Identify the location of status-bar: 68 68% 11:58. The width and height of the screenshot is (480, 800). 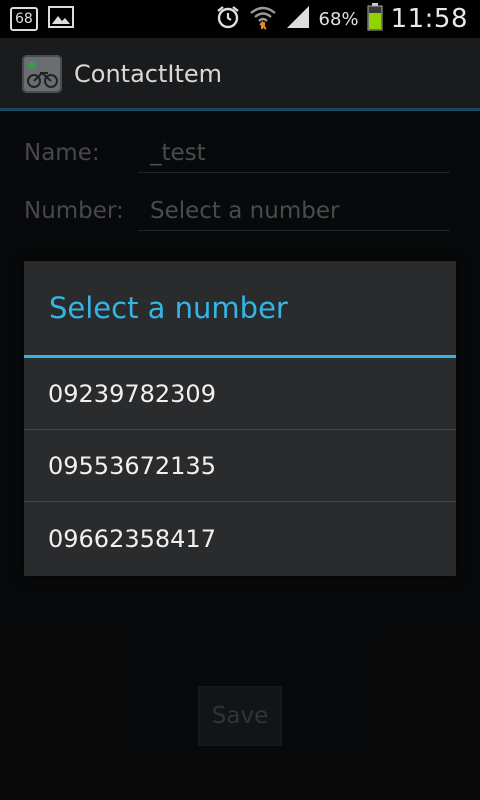
(240, 19).